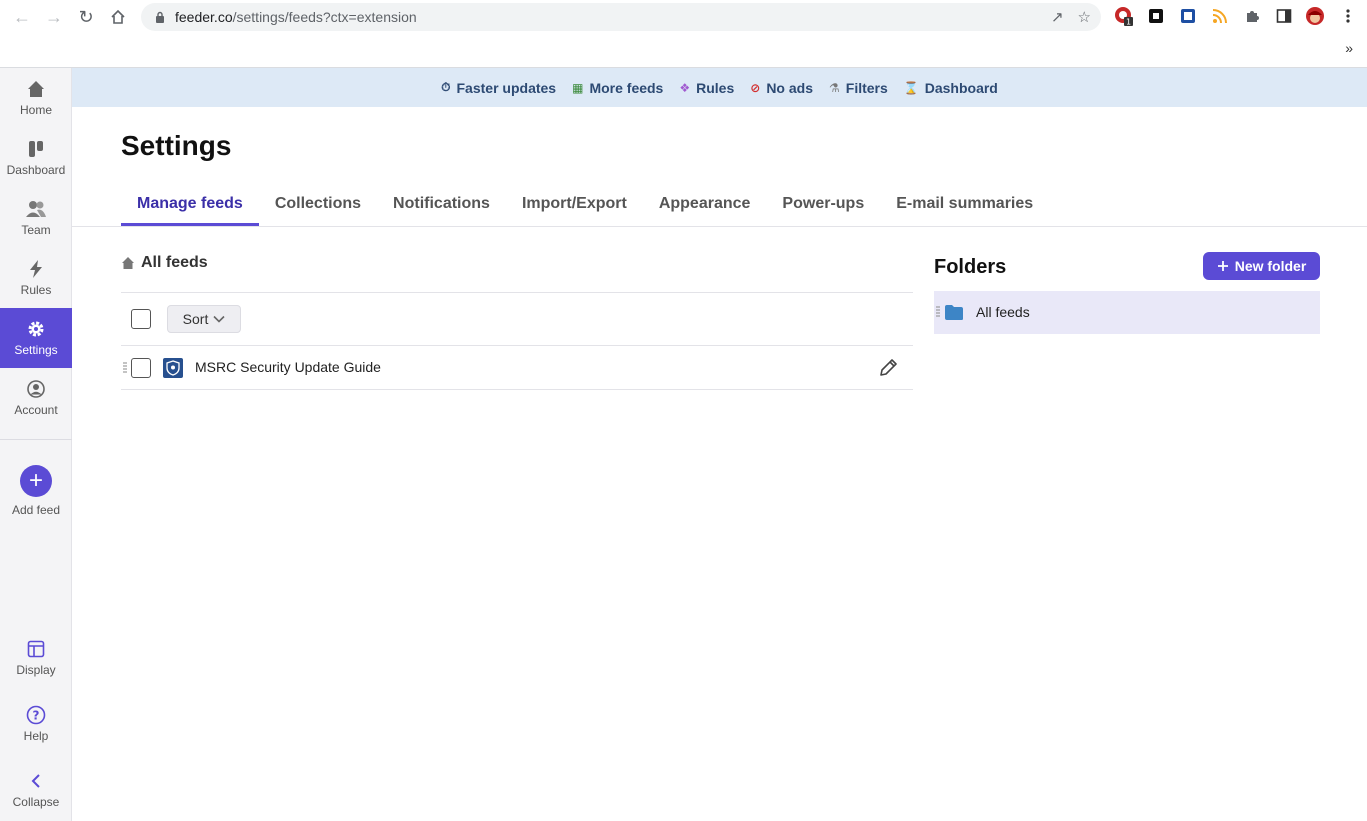 The height and width of the screenshot is (821, 1367). I want to click on bookmarks-overflow-icon: », so click(1349, 48).